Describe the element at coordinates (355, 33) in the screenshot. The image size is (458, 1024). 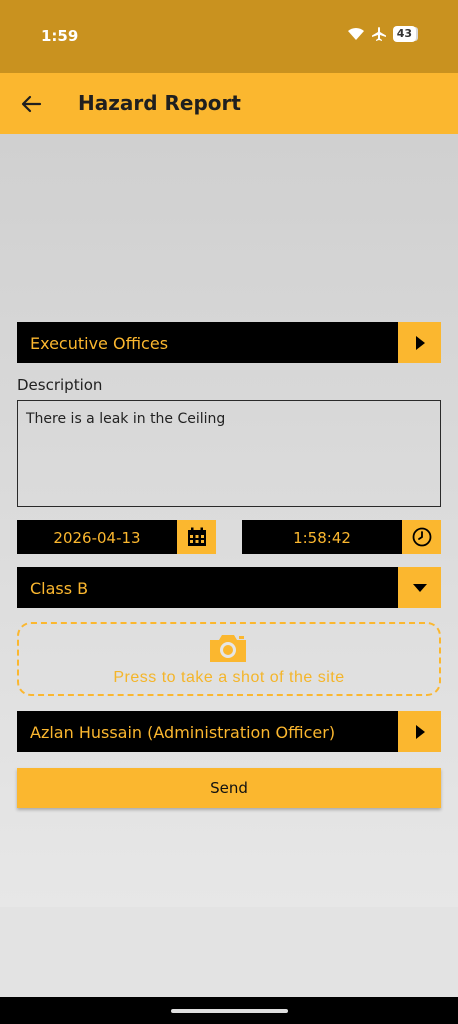
I see `wifi-icon` at that location.